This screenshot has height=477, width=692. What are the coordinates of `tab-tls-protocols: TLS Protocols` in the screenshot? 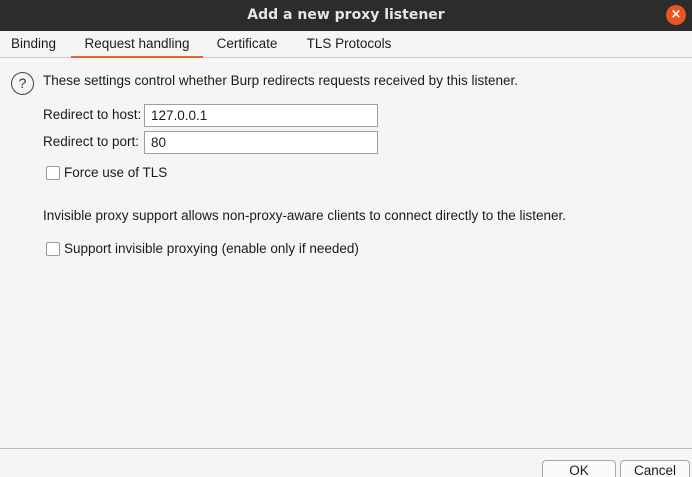 It's located at (349, 44).